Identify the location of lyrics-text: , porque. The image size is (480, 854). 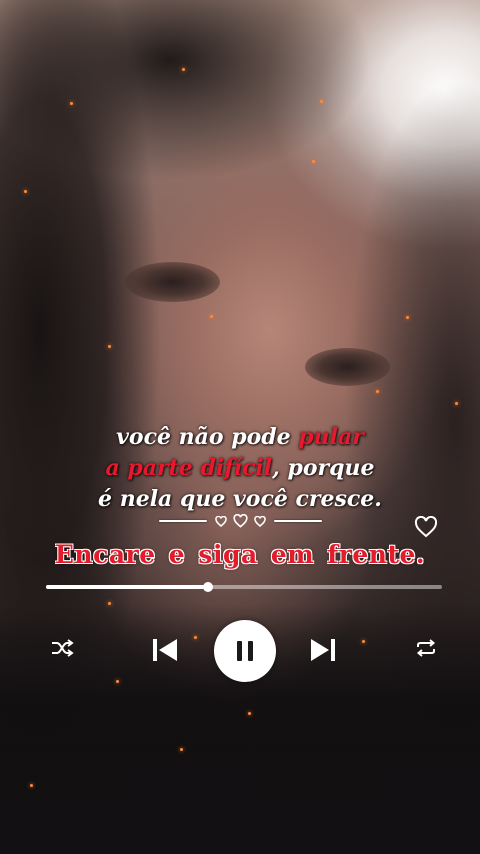
(323, 468).